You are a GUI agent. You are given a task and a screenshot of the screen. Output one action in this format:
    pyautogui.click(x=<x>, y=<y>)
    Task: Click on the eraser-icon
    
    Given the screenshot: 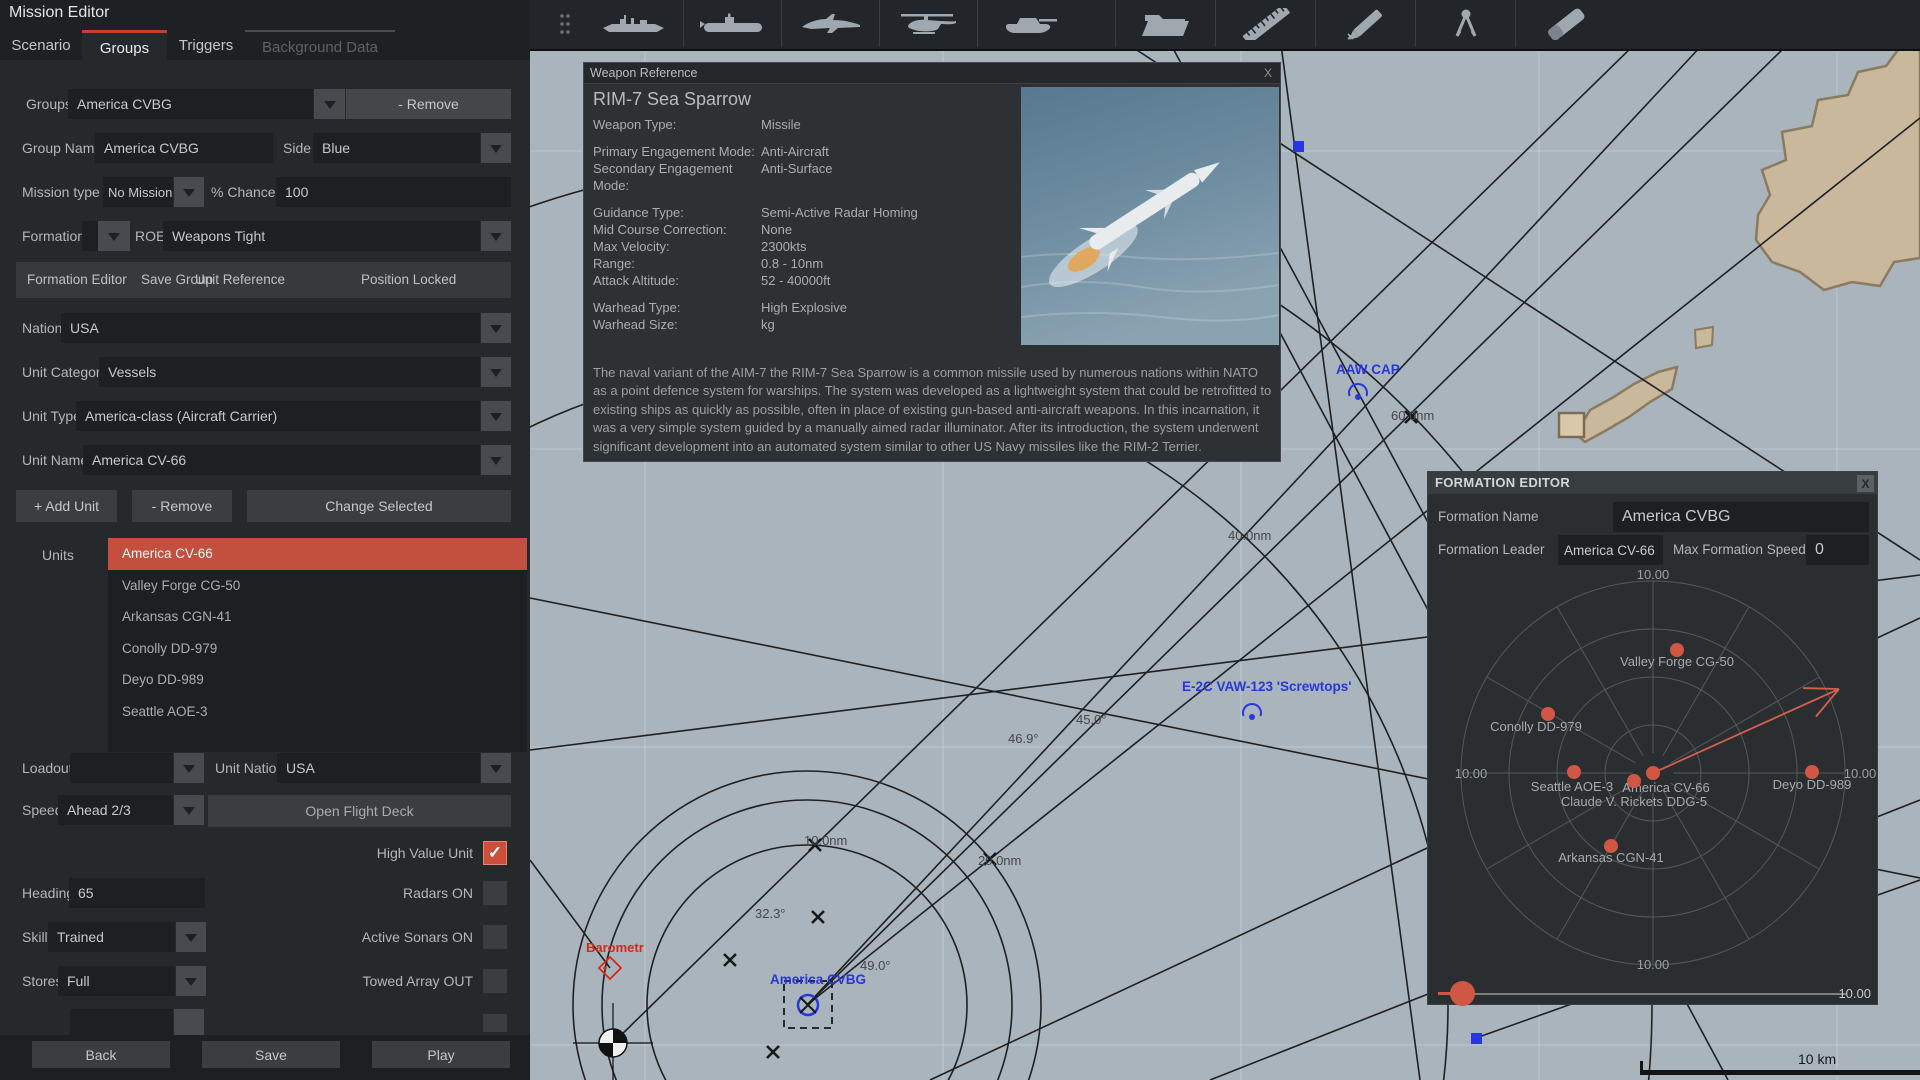 What is the action you would take?
    pyautogui.click(x=1566, y=24)
    